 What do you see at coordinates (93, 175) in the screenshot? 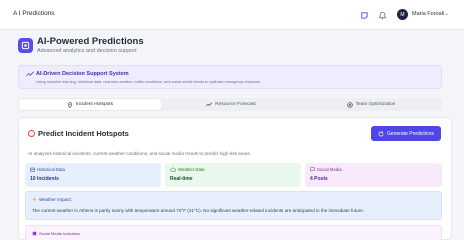
I see `historical-data-card: Historical Data 10 Incidents` at bounding box center [93, 175].